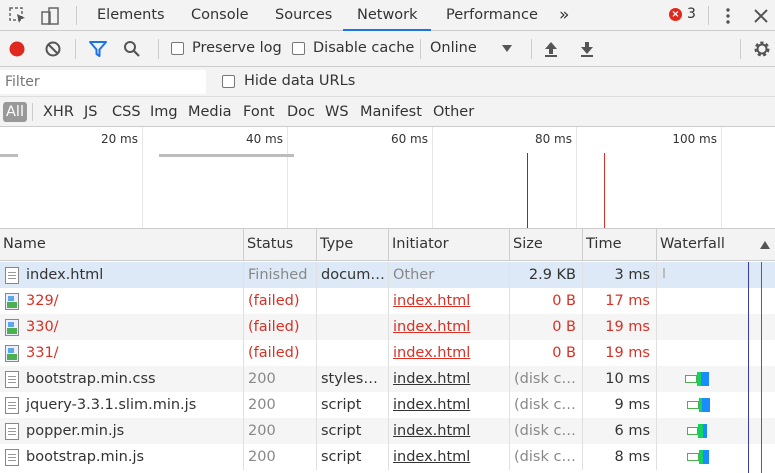 The width and height of the screenshot is (775, 473). Describe the element at coordinates (762, 49) in the screenshot. I see `gear-icon` at that location.